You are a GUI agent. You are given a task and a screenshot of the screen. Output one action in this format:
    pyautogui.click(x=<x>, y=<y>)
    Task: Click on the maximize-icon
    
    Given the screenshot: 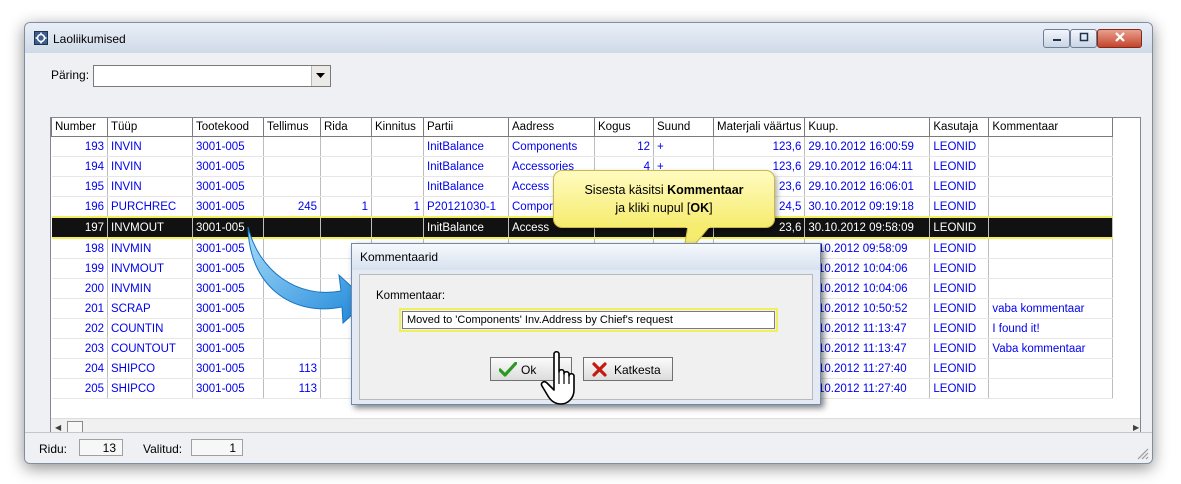 What is the action you would take?
    pyautogui.click(x=1083, y=37)
    